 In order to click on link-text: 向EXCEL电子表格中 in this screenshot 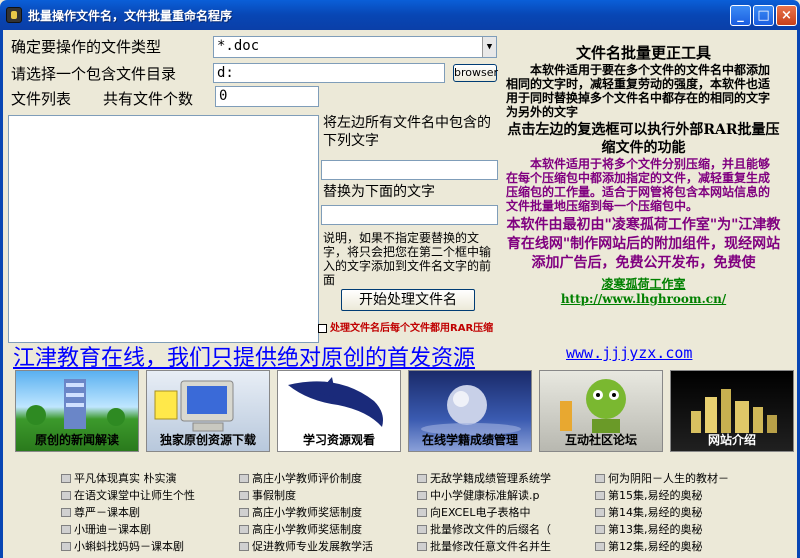, I will do `click(480, 512)`.